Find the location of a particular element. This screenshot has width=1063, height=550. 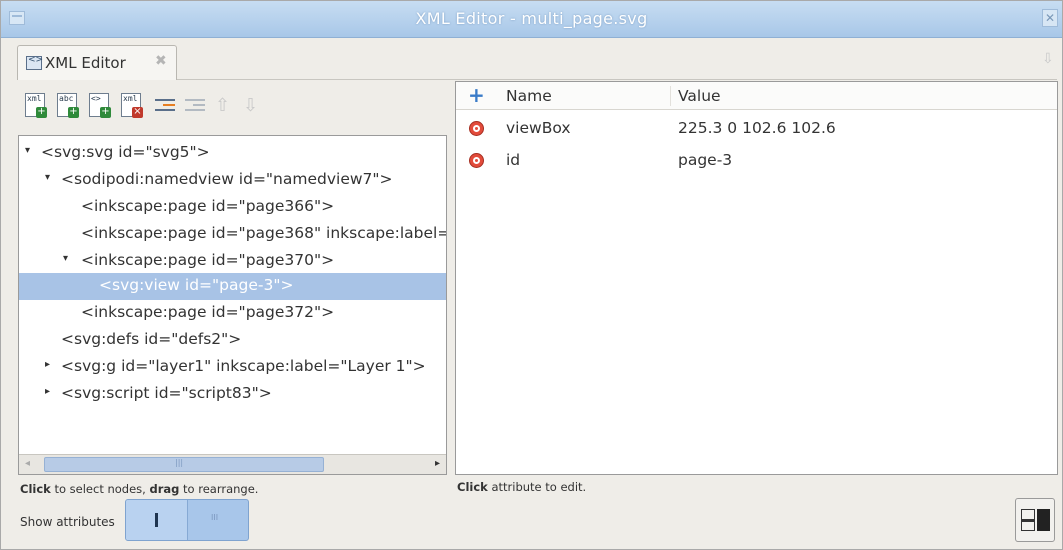

tree-node: <svg:defs id="defs2"> is located at coordinates (232, 340).